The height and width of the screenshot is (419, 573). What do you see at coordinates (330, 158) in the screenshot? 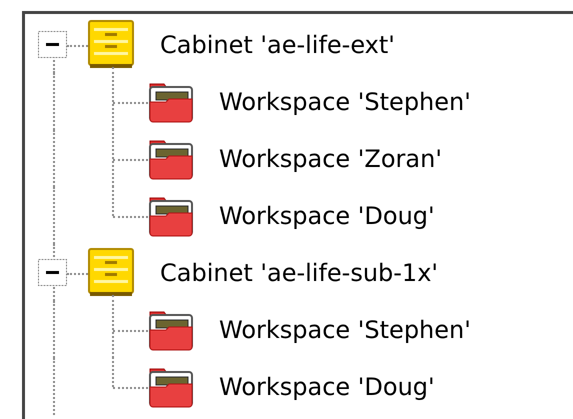
I see `workspace-label: Workspace 'Zoran'` at bounding box center [330, 158].